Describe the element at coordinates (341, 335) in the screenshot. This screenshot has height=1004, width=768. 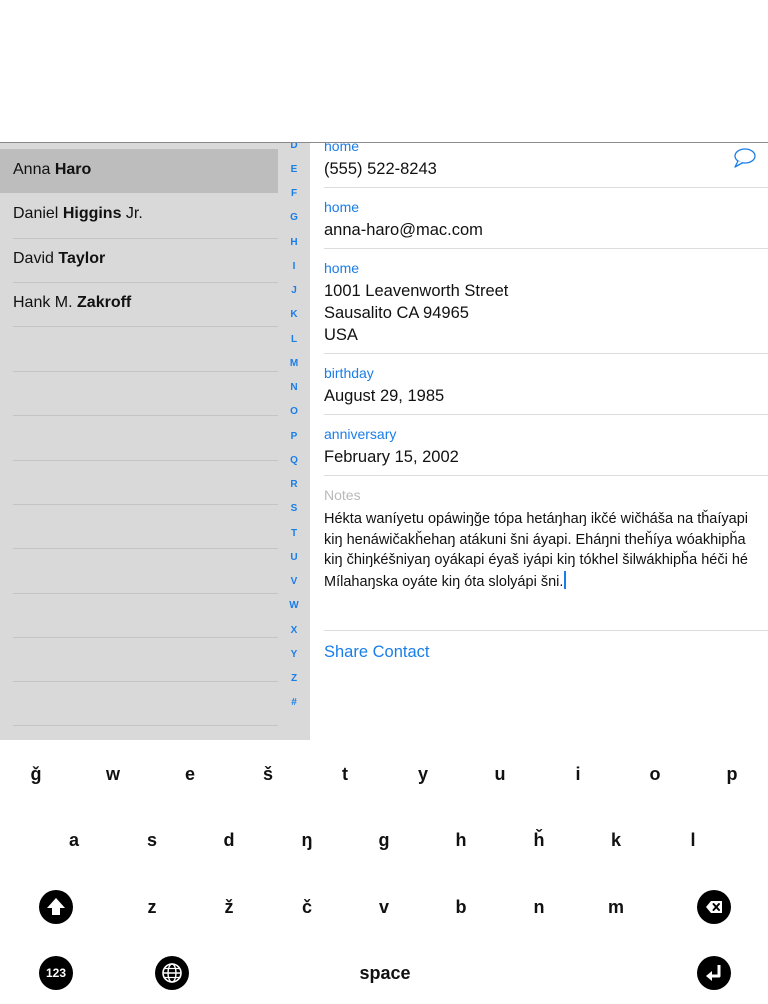
I see `address-line3: USA` at that location.